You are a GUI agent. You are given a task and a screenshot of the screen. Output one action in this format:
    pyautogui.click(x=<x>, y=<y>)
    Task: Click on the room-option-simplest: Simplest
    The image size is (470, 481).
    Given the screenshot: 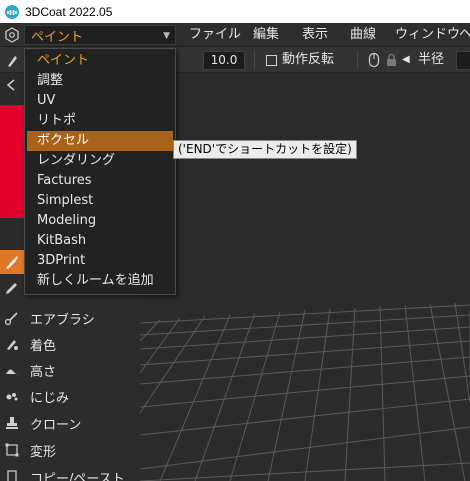 What is the action you would take?
    pyautogui.click(x=100, y=201)
    